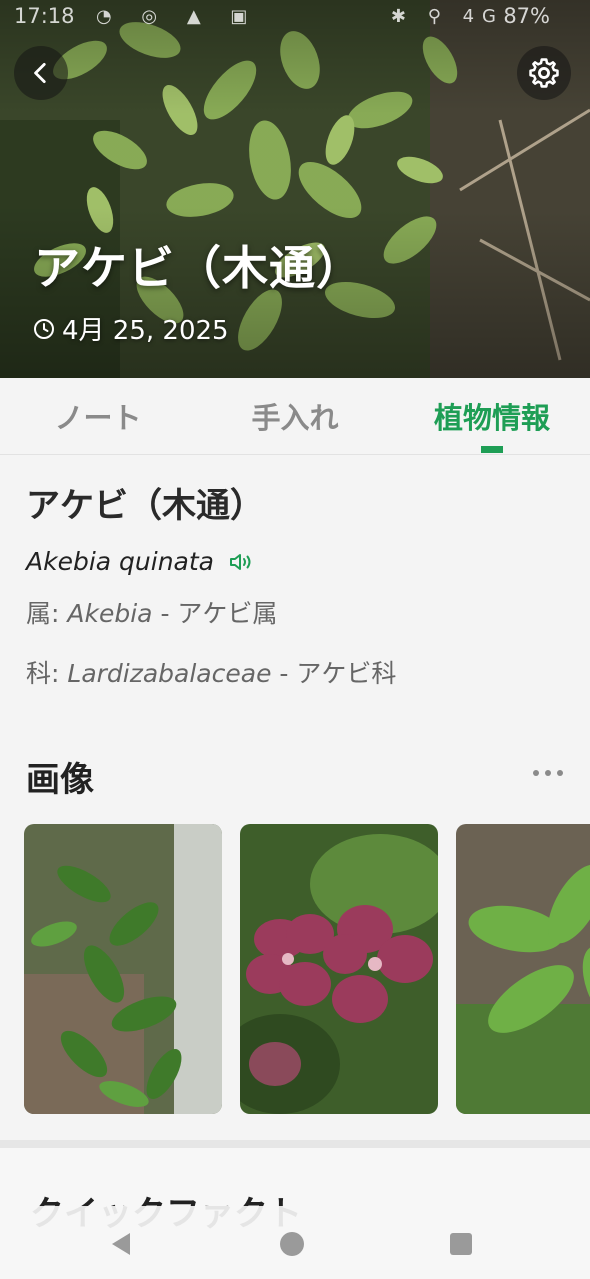  I want to click on section-divider, so click(295, 1144).